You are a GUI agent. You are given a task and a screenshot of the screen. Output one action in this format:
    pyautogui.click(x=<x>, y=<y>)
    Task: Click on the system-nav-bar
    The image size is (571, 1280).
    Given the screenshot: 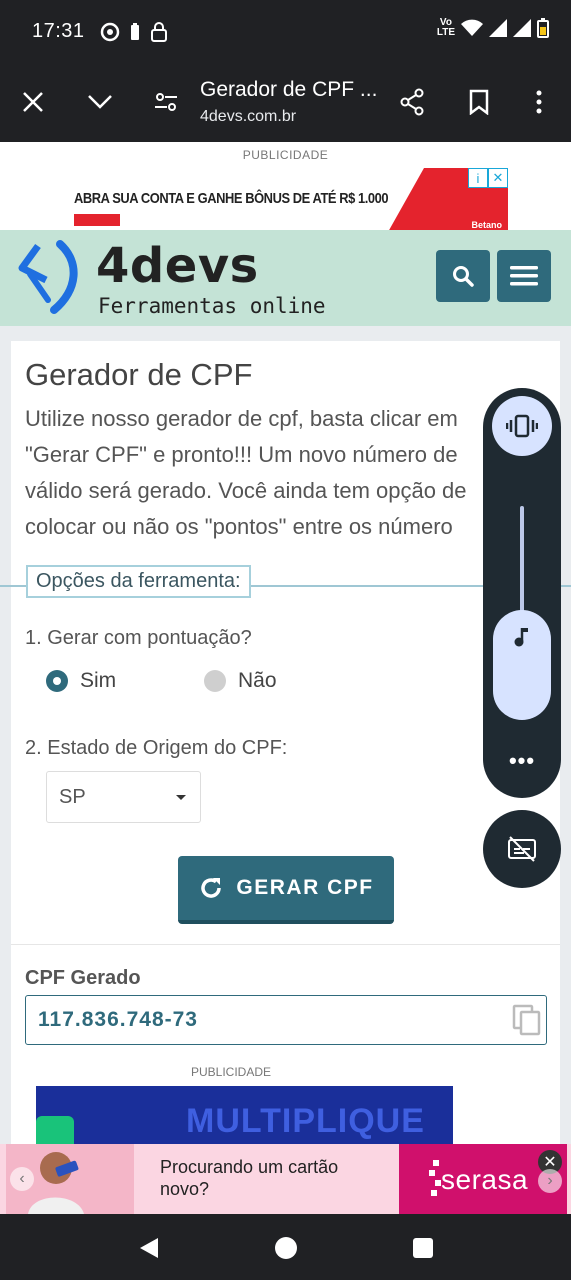 What is the action you would take?
    pyautogui.click(x=285, y=1247)
    